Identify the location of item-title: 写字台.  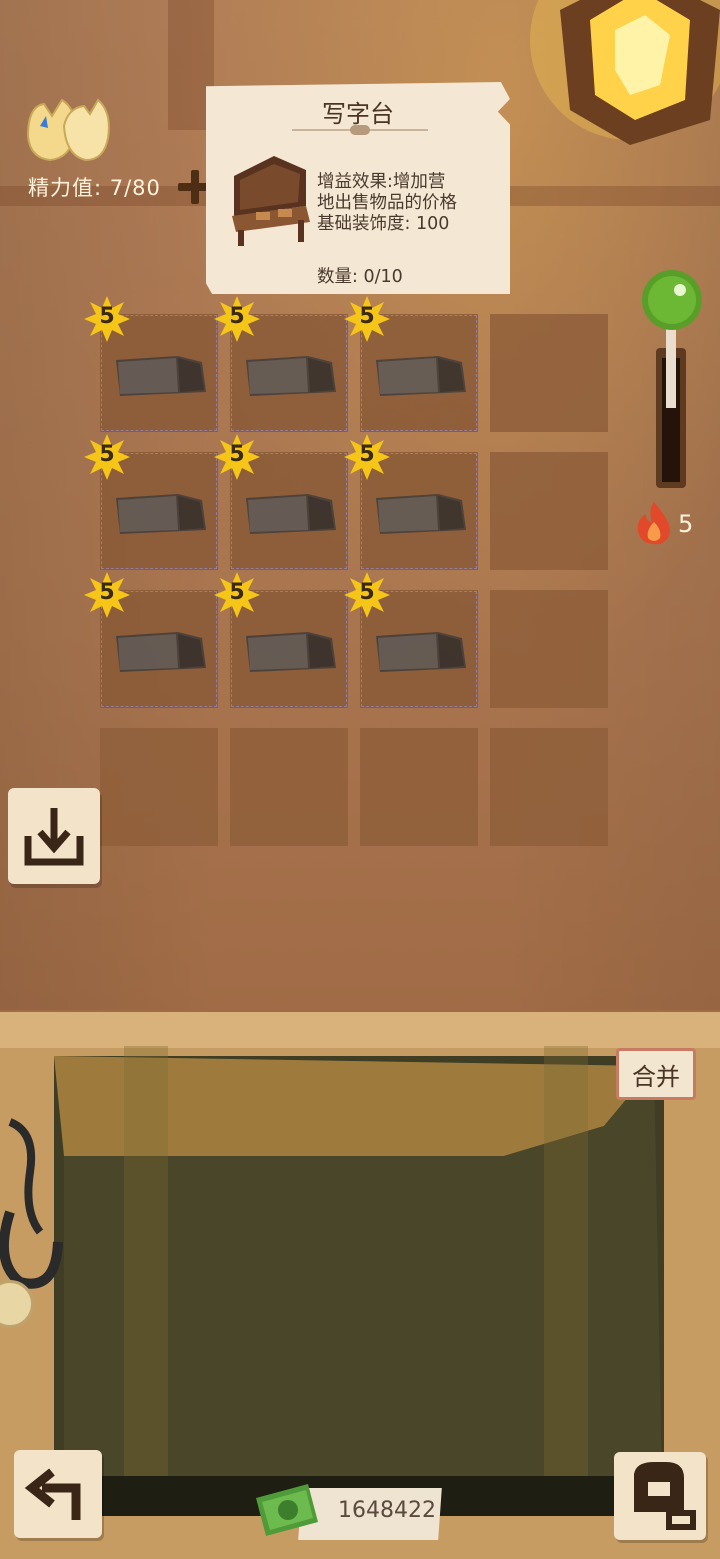
(358, 114).